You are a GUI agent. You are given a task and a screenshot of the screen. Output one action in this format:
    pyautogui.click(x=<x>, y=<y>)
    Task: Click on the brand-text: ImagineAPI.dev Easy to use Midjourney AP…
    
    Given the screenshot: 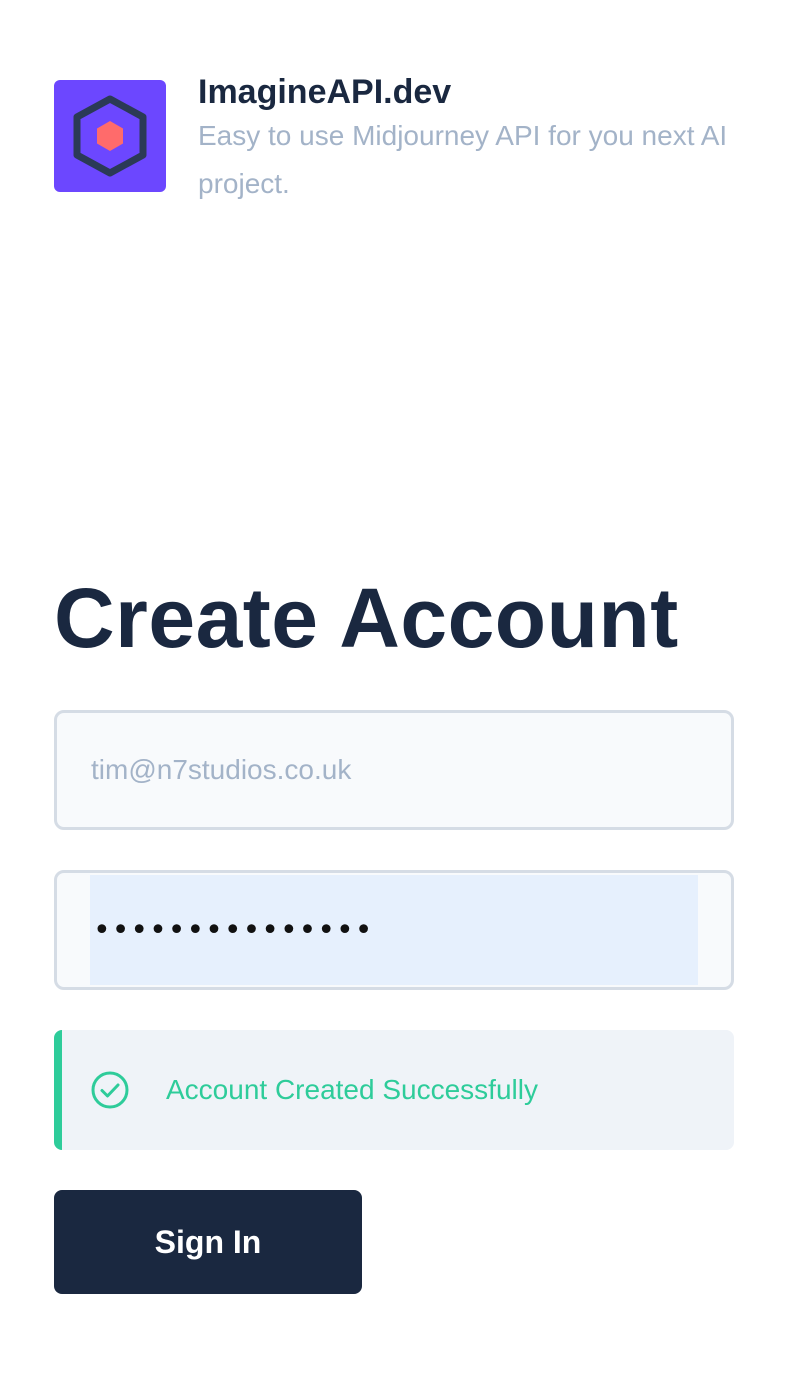 What is the action you would take?
    pyautogui.click(x=468, y=140)
    